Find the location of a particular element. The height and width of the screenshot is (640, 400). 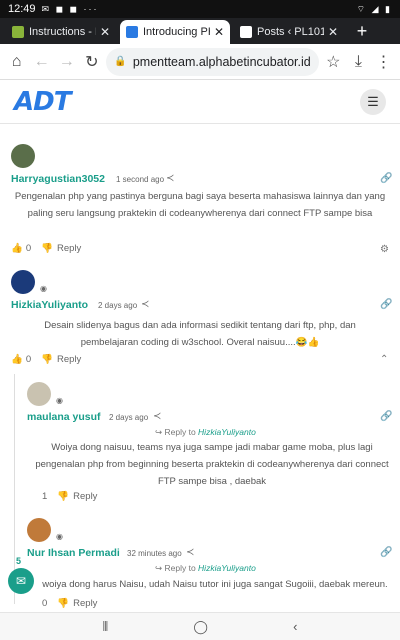

tab-introducing-php: Introducing PHP ✕ is located at coordinates (175, 32).